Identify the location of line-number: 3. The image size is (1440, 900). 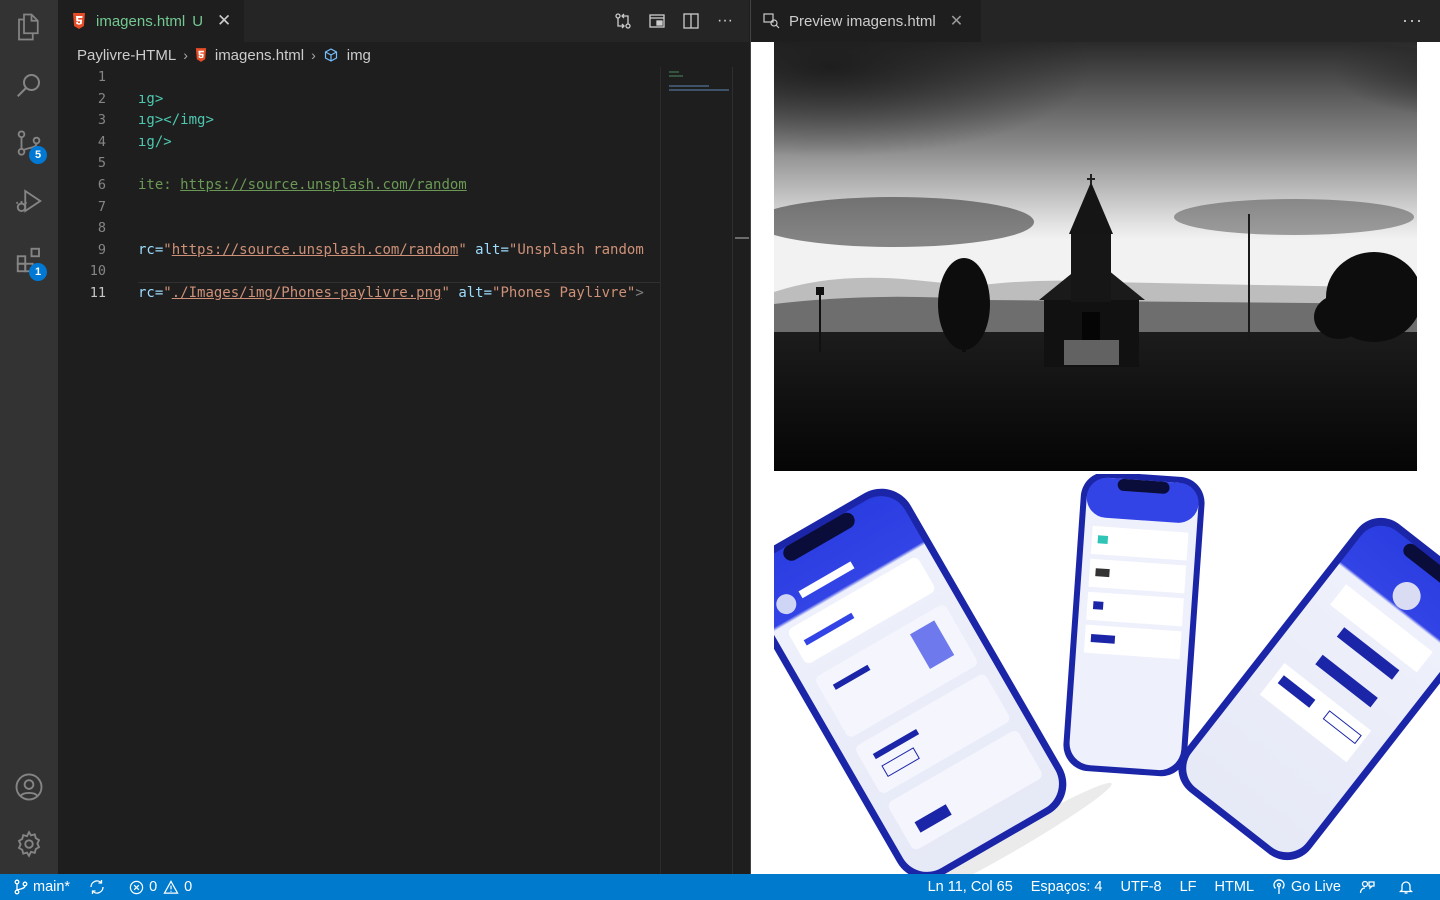
(101, 120).